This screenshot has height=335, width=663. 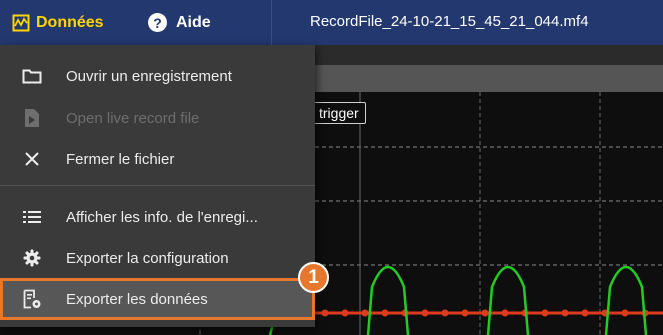 I want to click on menu-donnees: Données, so click(x=67, y=22).